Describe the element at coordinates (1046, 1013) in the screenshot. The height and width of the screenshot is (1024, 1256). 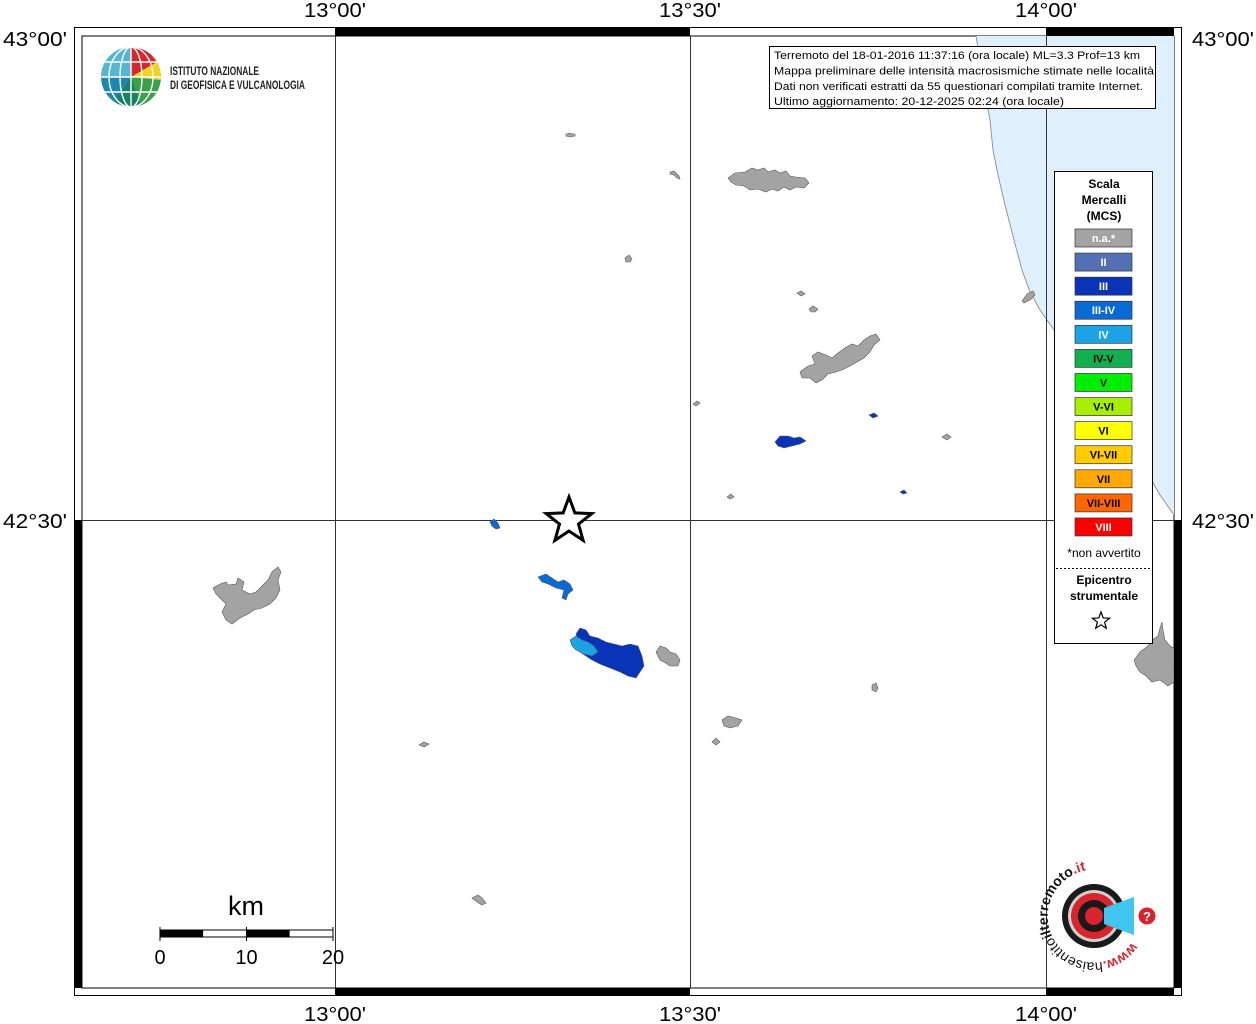
I see `lon-label-bottom: 14°00'` at that location.